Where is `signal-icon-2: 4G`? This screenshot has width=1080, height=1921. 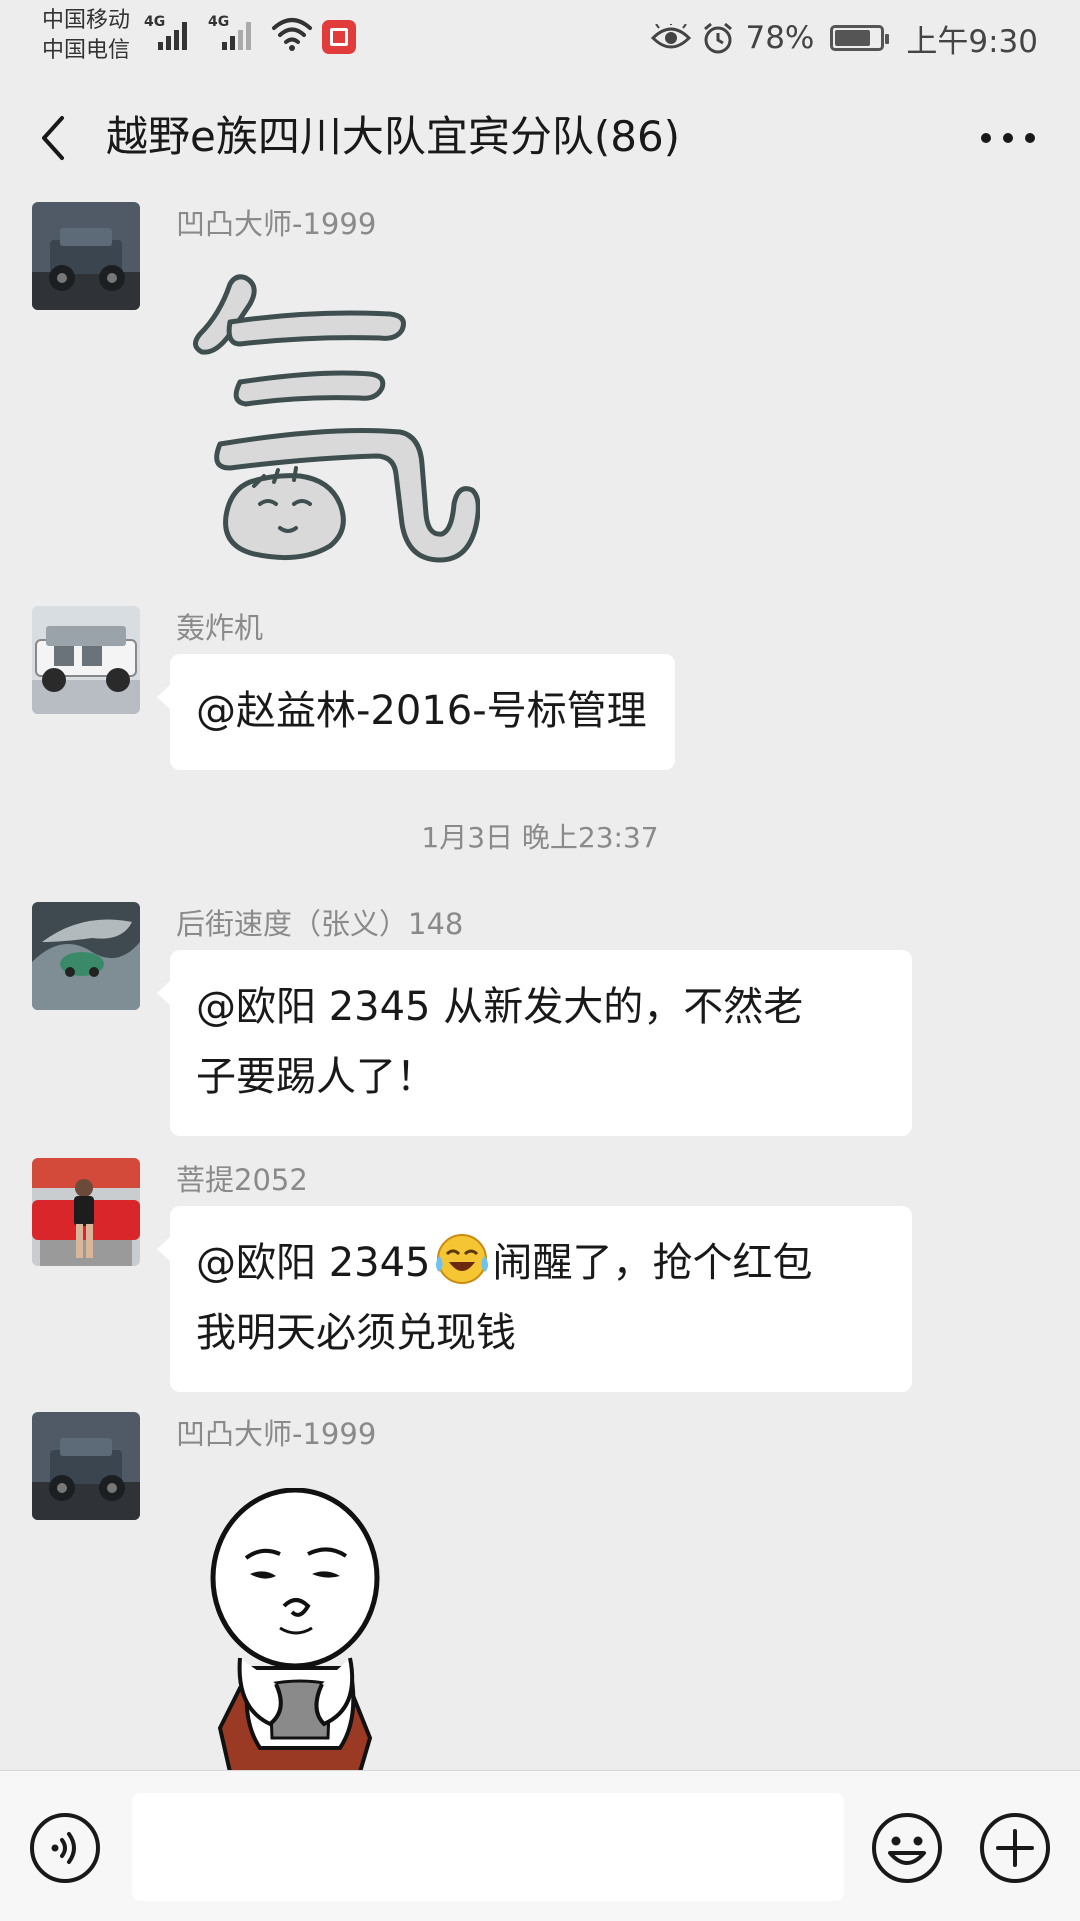 signal-icon-2: 4G is located at coordinates (236, 32).